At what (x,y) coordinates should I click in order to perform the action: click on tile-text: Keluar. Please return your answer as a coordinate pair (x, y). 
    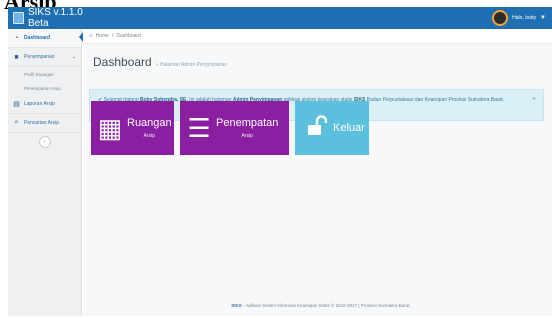
    Looking at the image, I should click on (349, 128).